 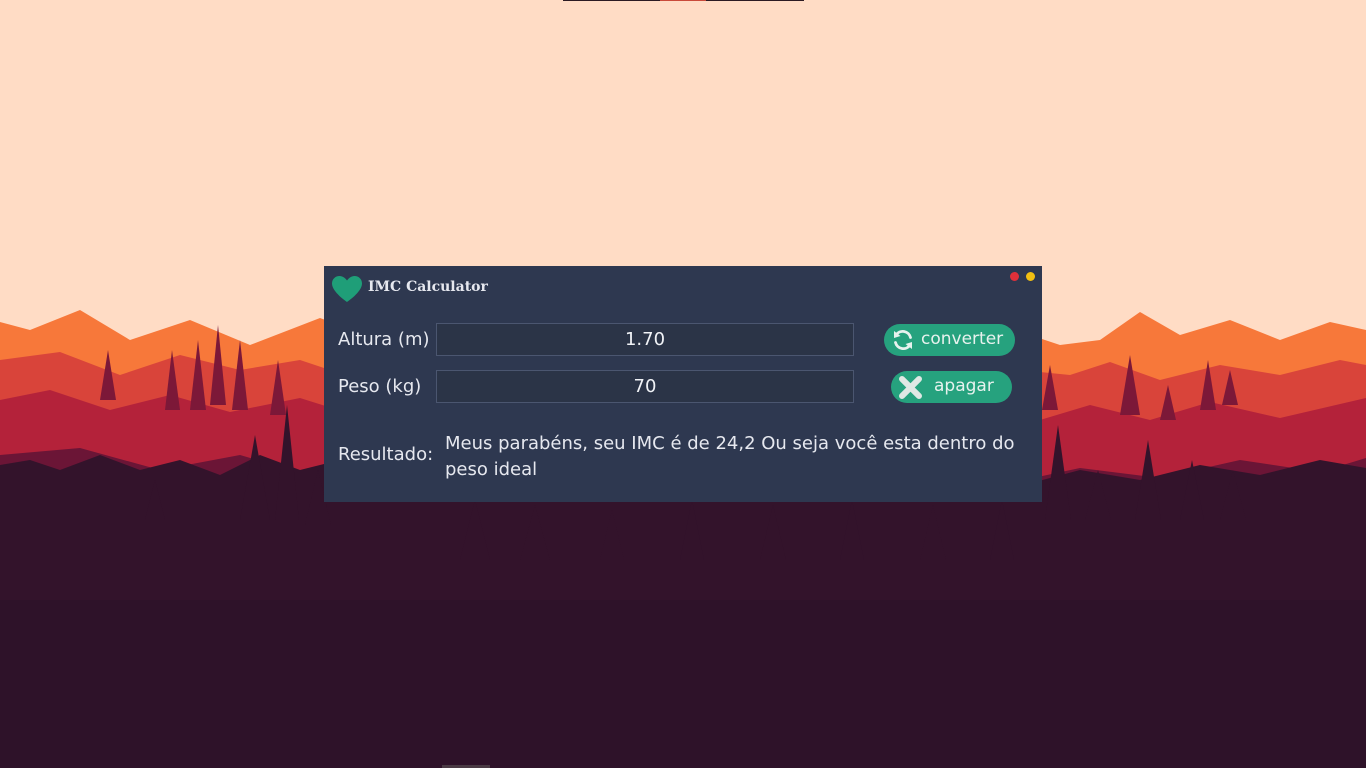 I want to click on close-icon, so click(x=910, y=387).